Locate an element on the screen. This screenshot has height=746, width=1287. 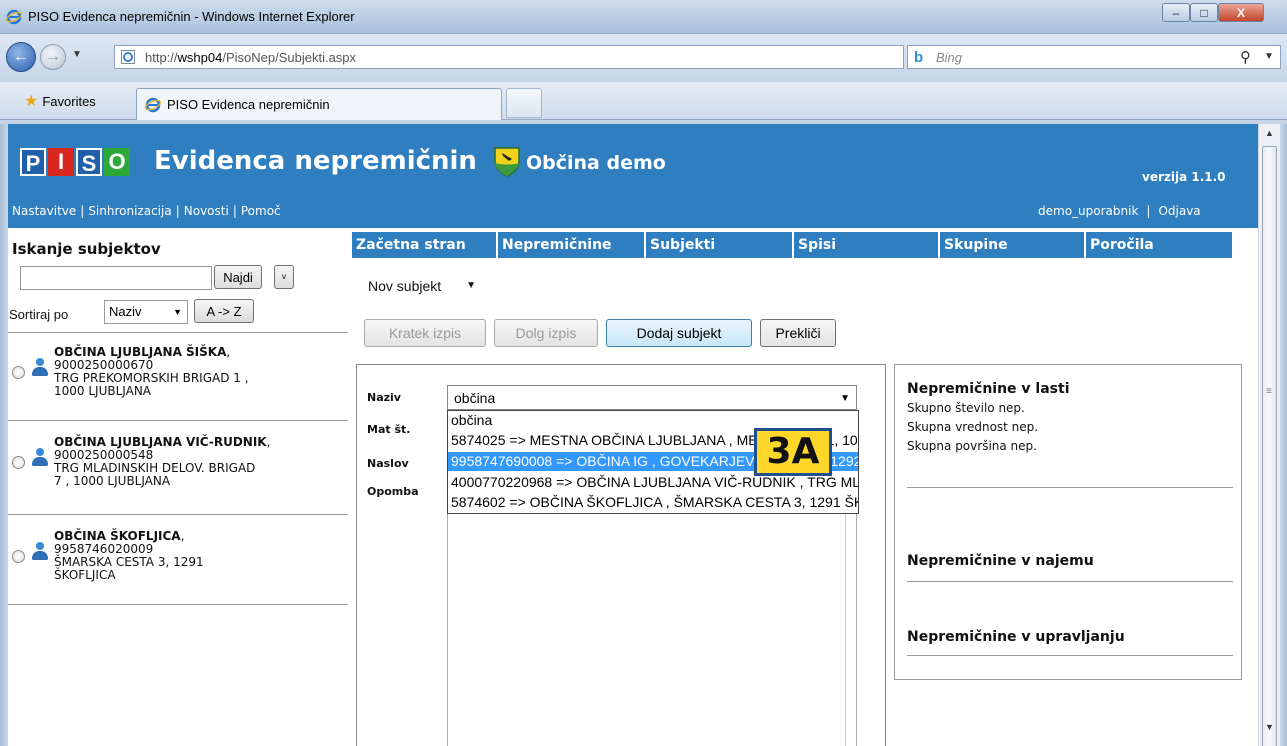
naziv-label: Naziv is located at coordinates (384, 397).